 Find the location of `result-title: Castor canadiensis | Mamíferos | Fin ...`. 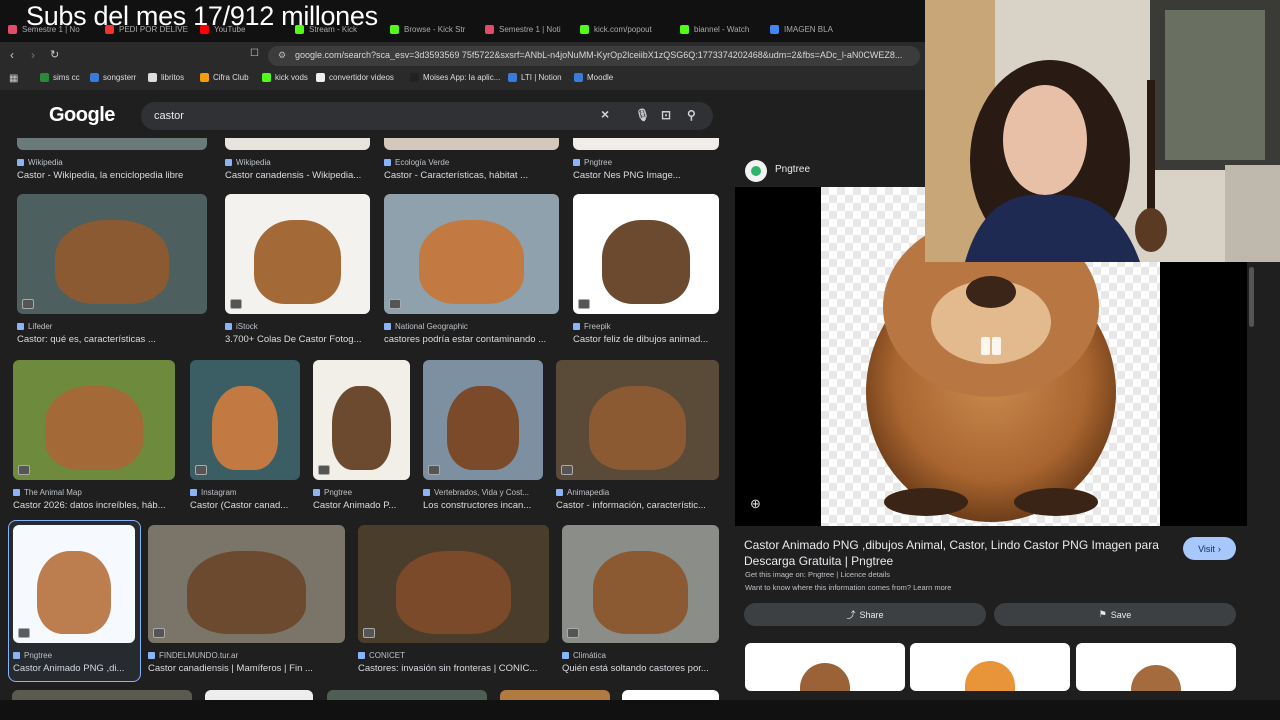

result-title: Castor canadiensis | Mamíferos | Fin ... is located at coordinates (250, 668).